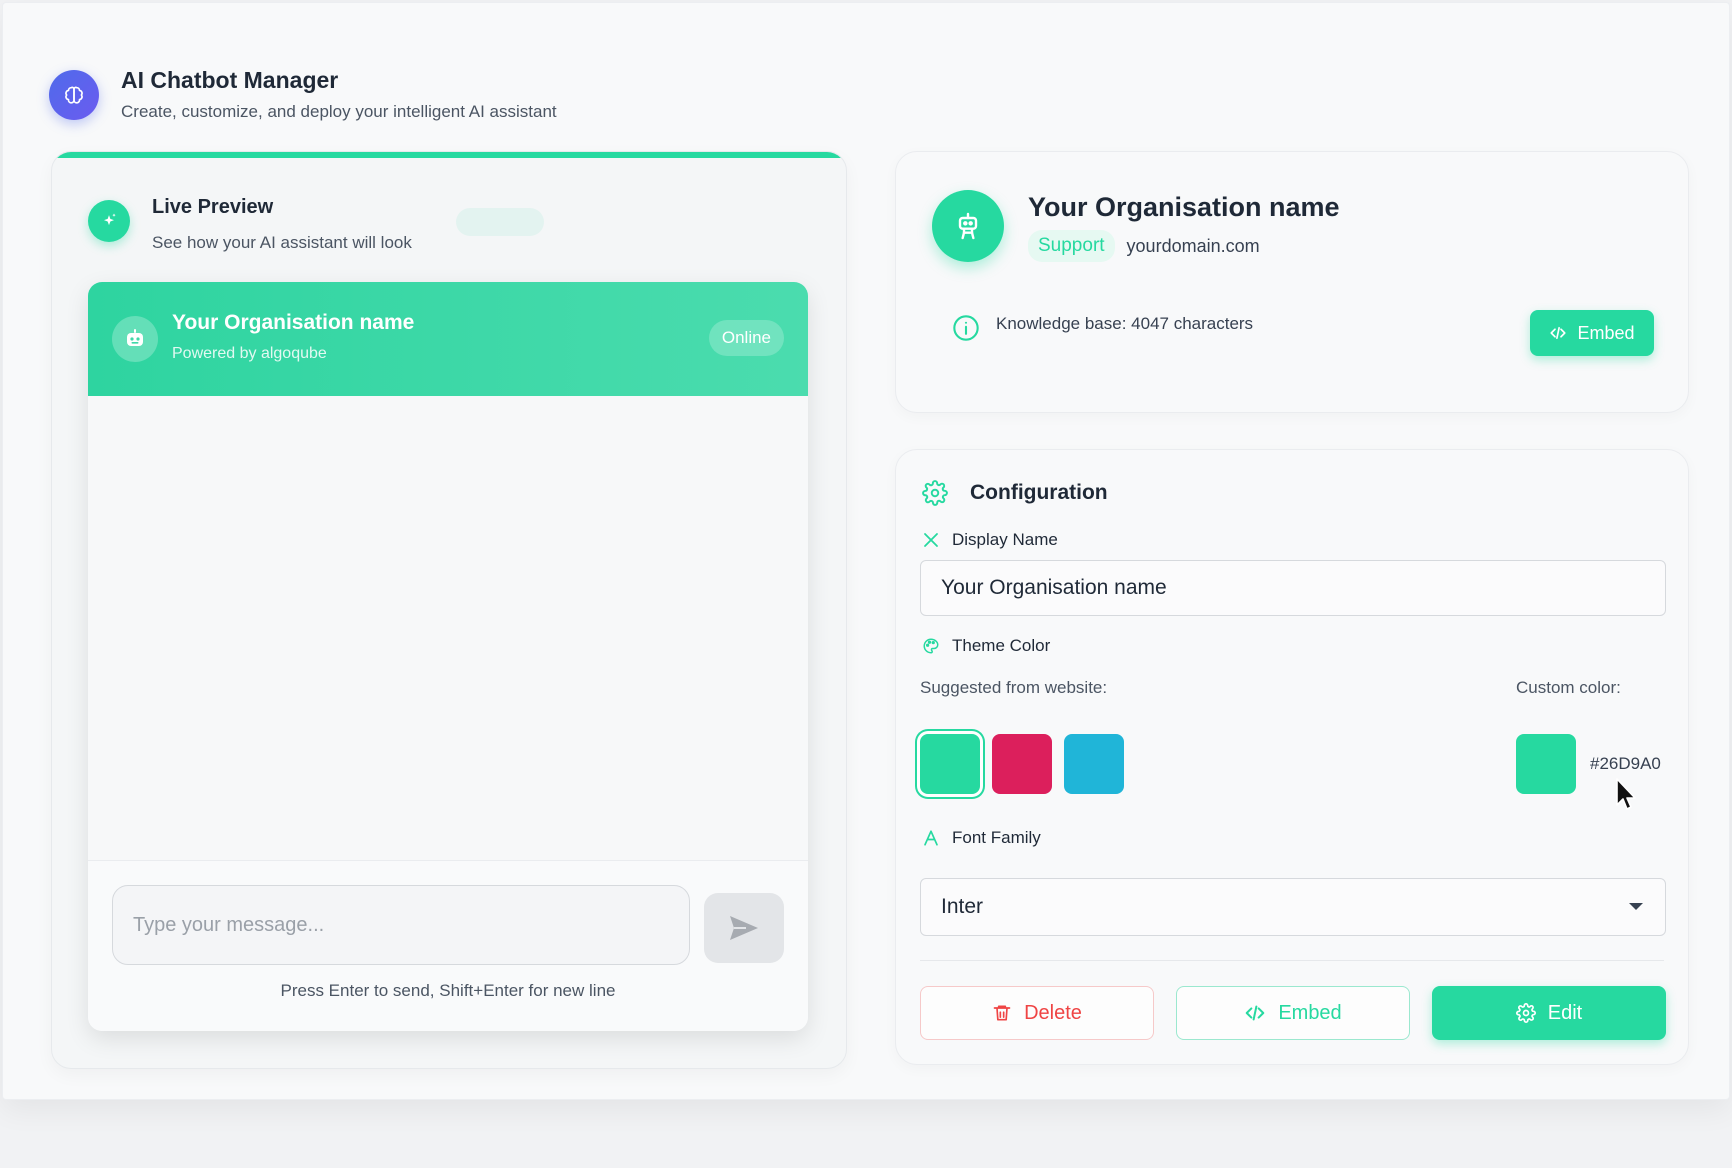 Image resolution: width=1732 pixels, height=1168 pixels. Describe the element at coordinates (1039, 492) in the screenshot. I see `configuration-title: Configuration` at that location.